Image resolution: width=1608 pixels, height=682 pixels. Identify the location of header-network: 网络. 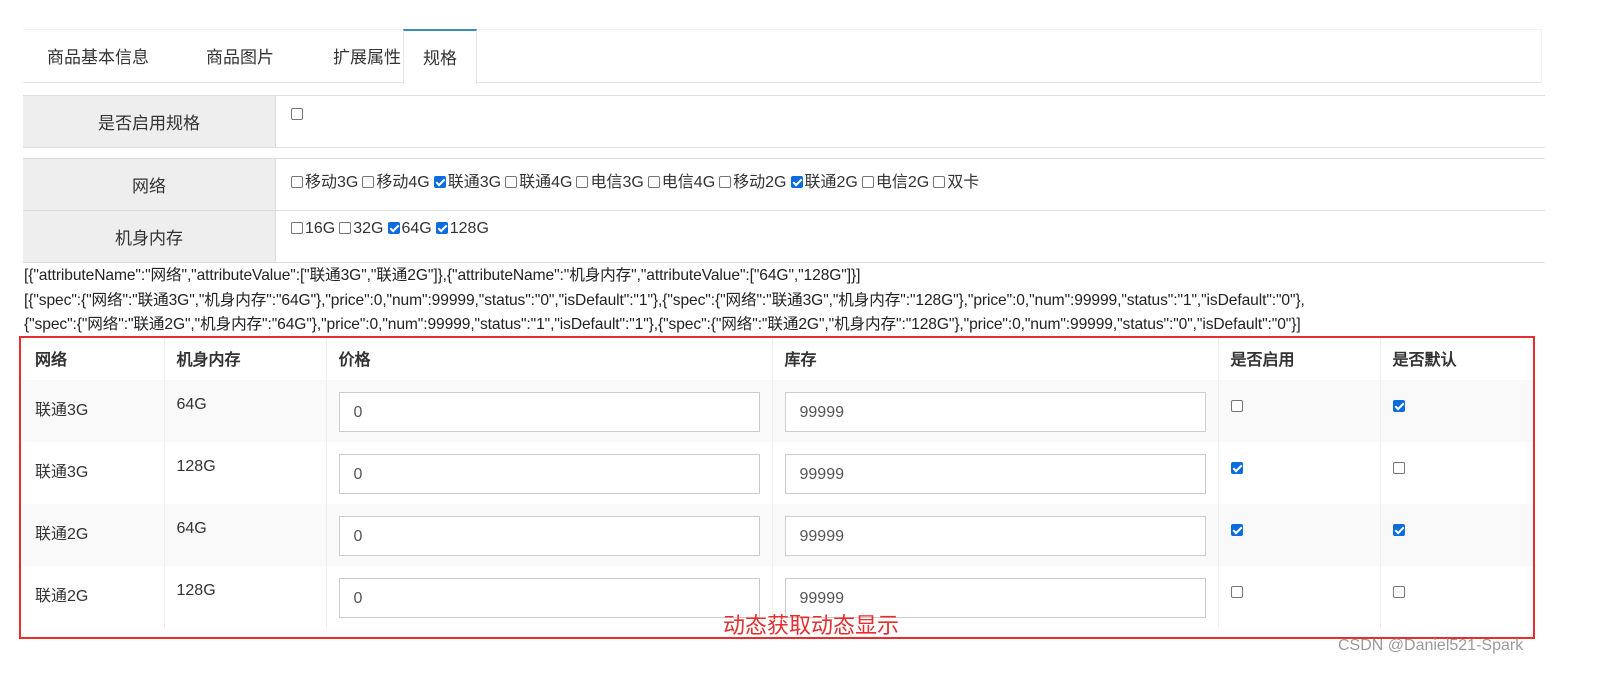
(94, 358).